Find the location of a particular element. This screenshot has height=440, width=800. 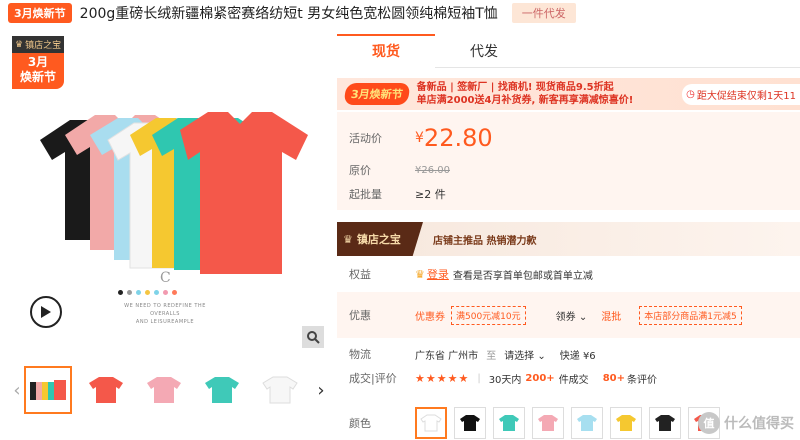

offers-row: 优惠 优惠券 满500元减10元 领券 ⌄ 混批 本店部分商品满1元减5 is located at coordinates (568, 315).